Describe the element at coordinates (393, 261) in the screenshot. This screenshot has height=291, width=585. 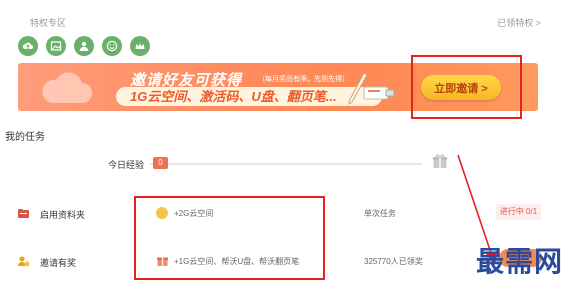
I see `claimed-count: 325770人已领奖` at that location.